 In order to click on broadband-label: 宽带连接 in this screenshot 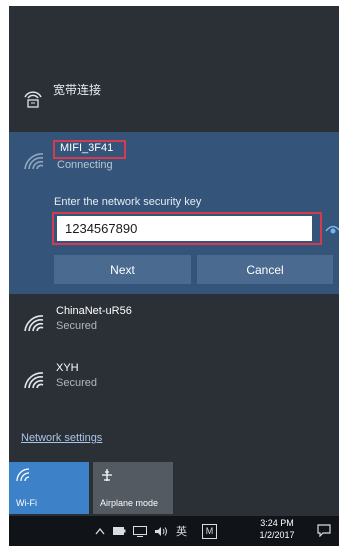, I will do `click(77, 90)`.